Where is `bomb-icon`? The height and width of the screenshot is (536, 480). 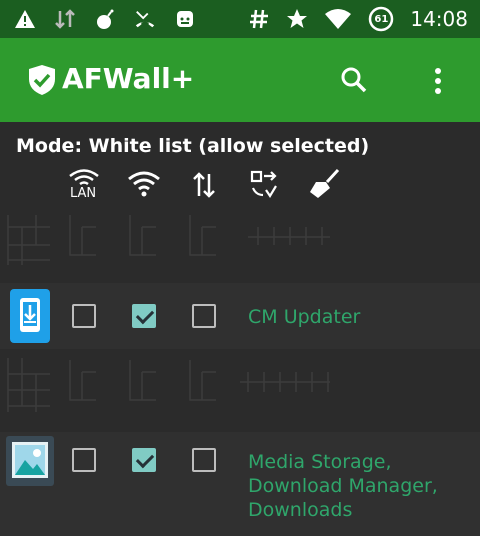 bomb-icon is located at coordinates (105, 19).